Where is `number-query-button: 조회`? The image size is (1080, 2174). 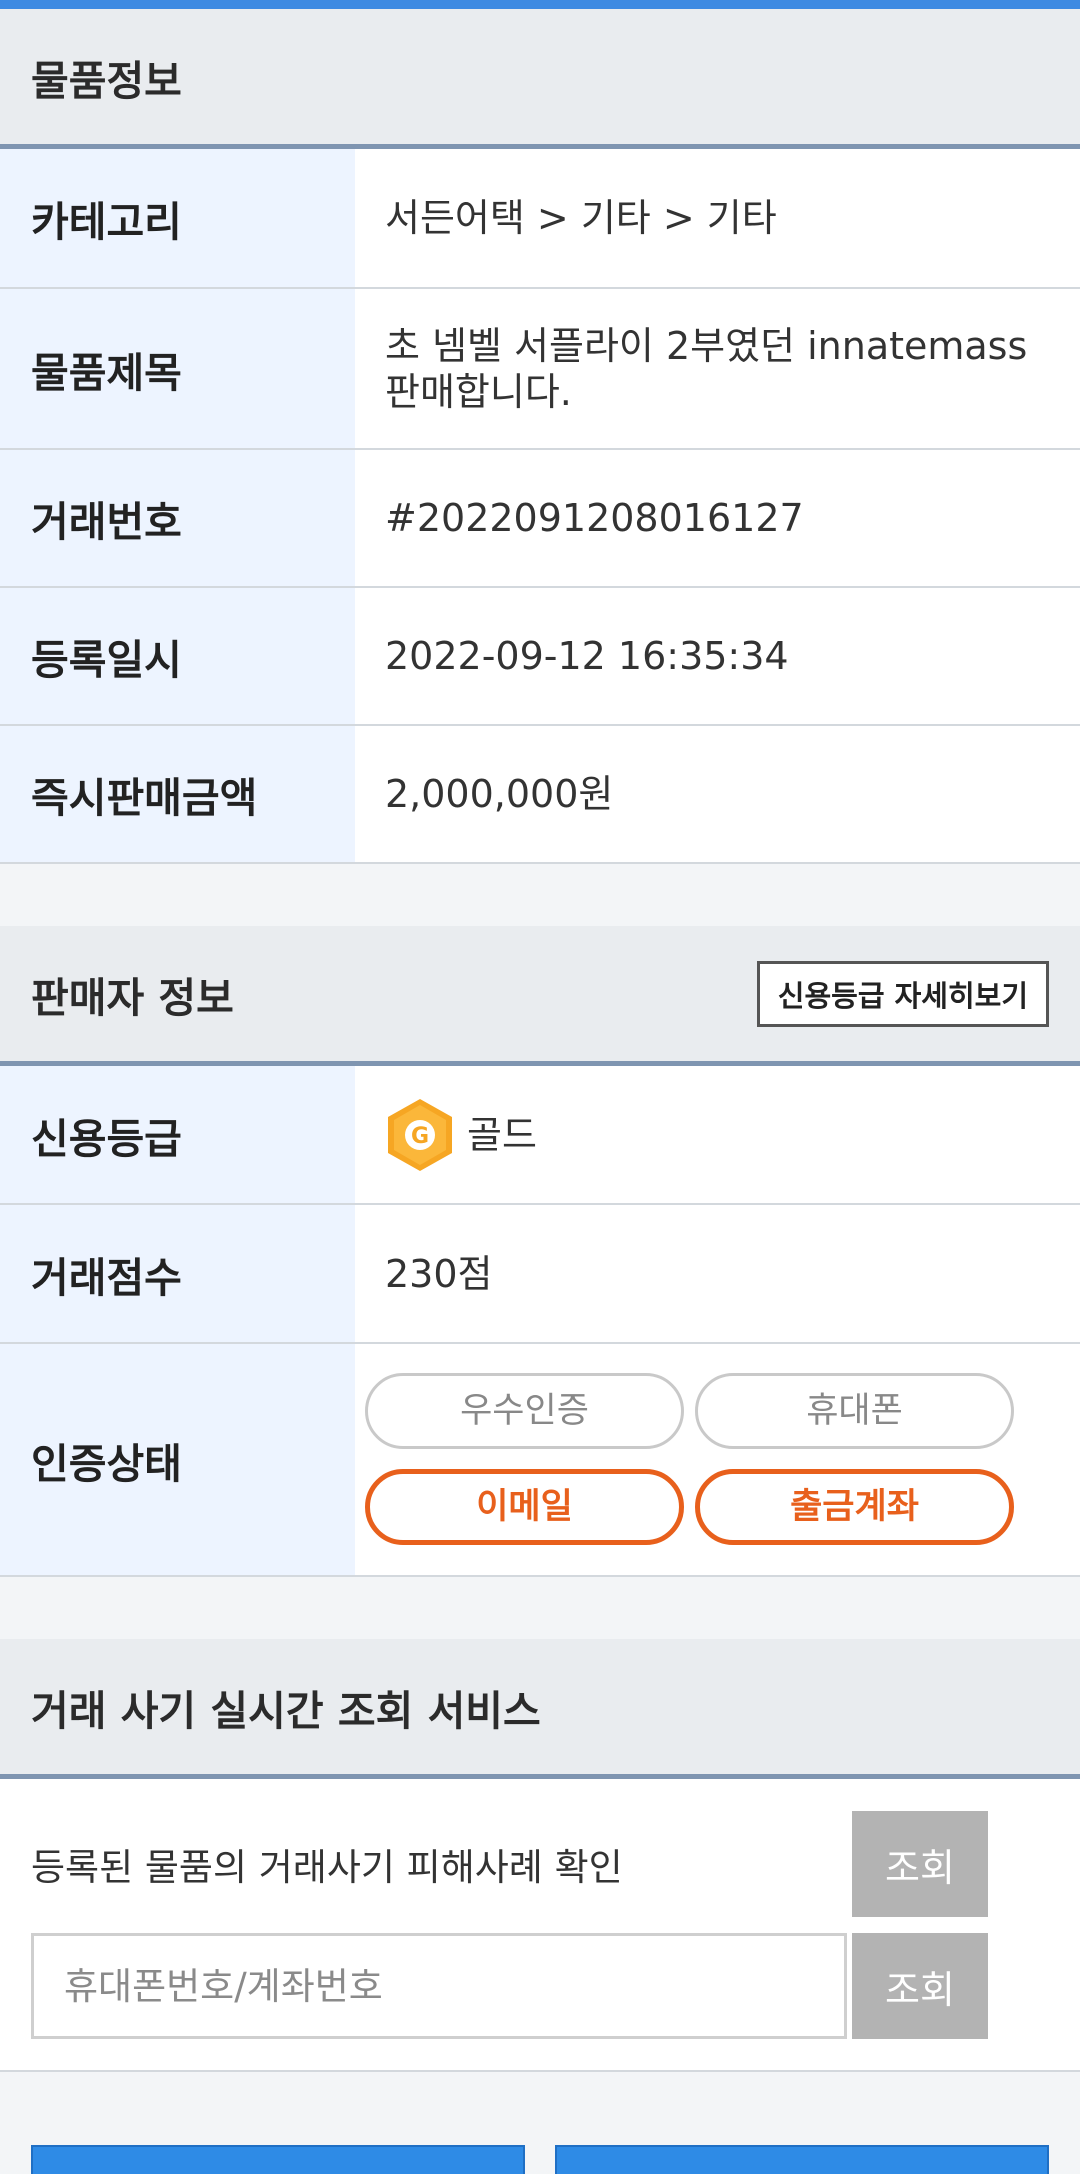
number-query-button: 조회 is located at coordinates (920, 1986).